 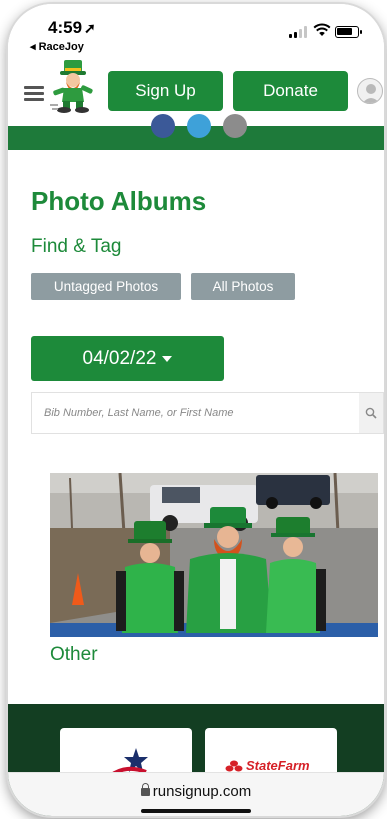 I want to click on social-band, so click(x=196, y=132).